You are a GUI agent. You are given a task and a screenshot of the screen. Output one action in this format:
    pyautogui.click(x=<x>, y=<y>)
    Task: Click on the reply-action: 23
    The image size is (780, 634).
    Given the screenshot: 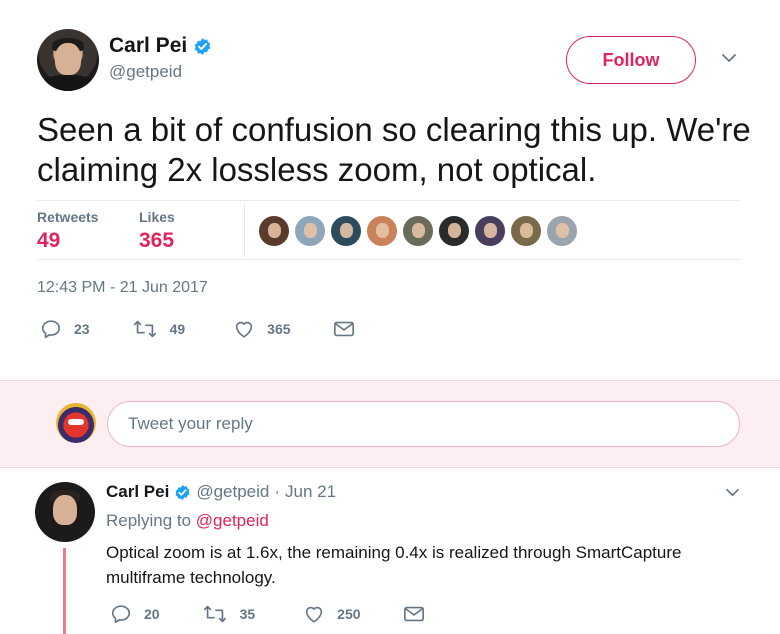 What is the action you would take?
    pyautogui.click(x=65, y=329)
    